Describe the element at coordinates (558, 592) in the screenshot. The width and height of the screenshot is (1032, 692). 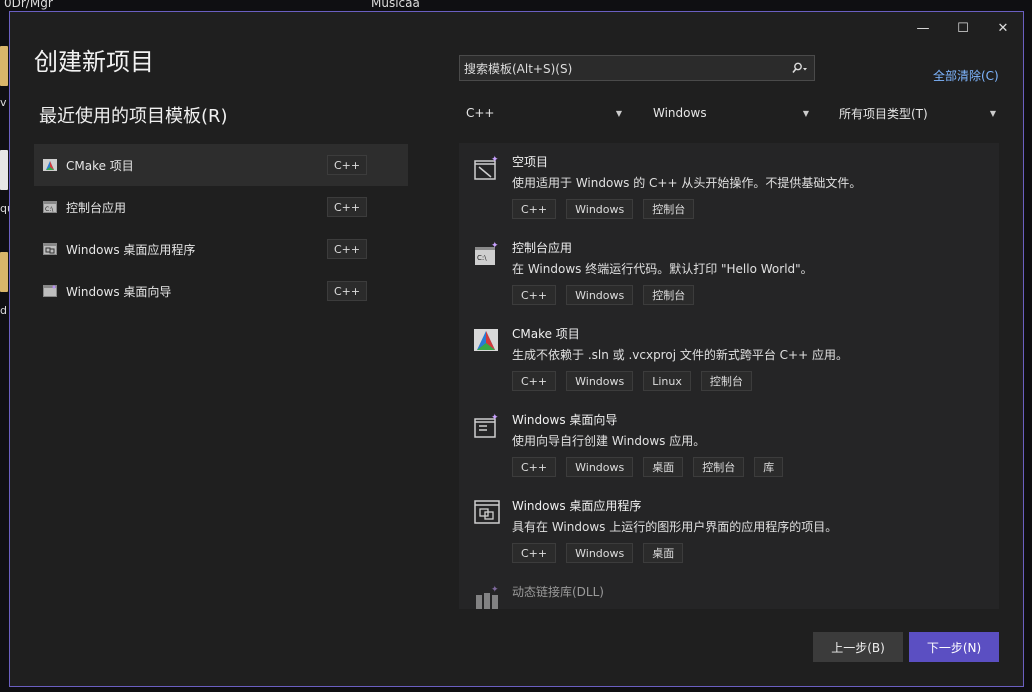
I see `template-name: 动态链接库(DLL)` at that location.